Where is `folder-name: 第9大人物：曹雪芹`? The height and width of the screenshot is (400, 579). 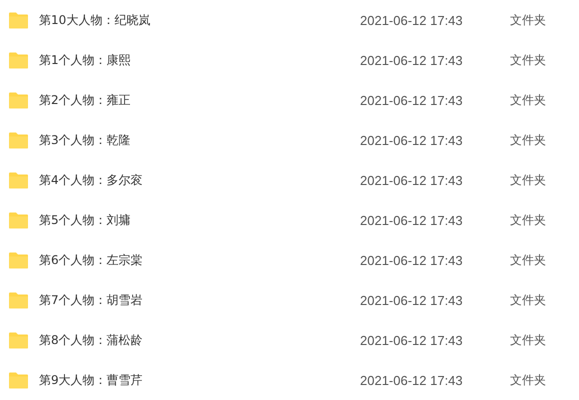
folder-name: 第9大人物：曹雪芹 is located at coordinates (199, 380).